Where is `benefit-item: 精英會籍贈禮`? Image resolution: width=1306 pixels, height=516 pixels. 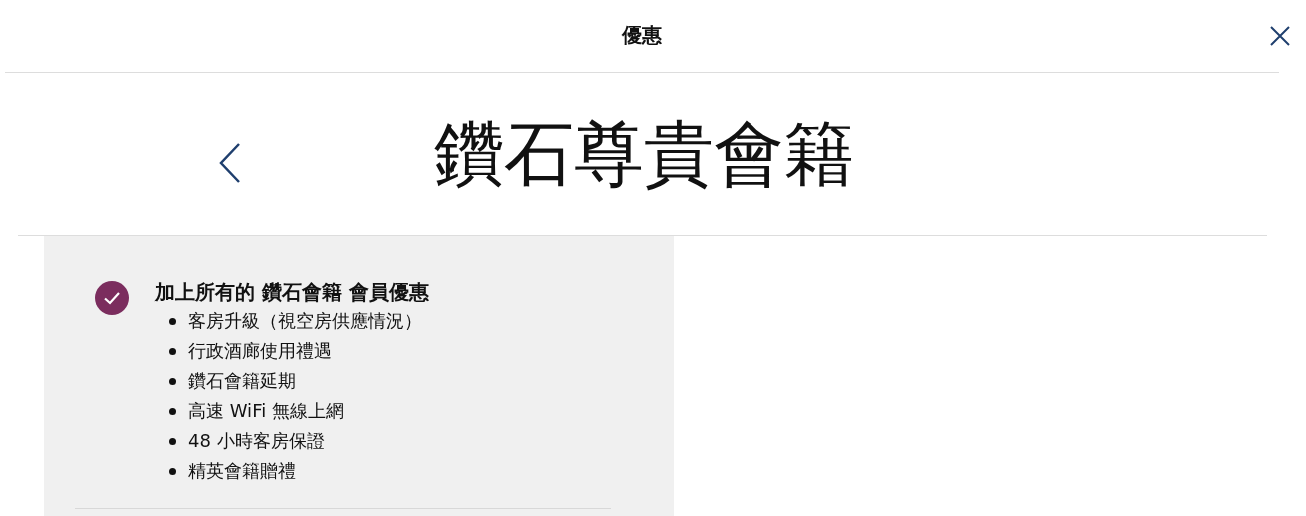
benefit-item: 精英會籍贈禮 is located at coordinates (242, 471).